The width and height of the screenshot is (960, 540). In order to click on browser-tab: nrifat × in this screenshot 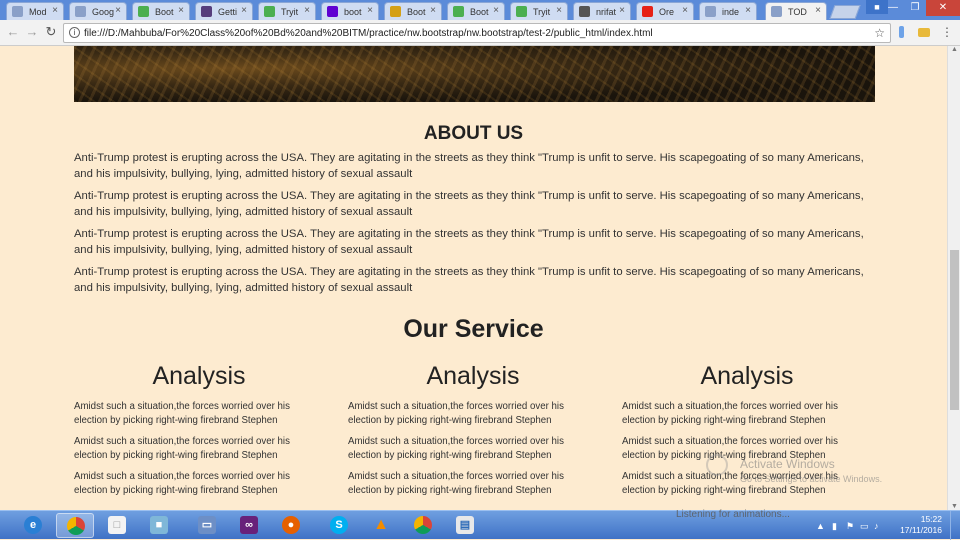, I will do `click(602, 11)`.